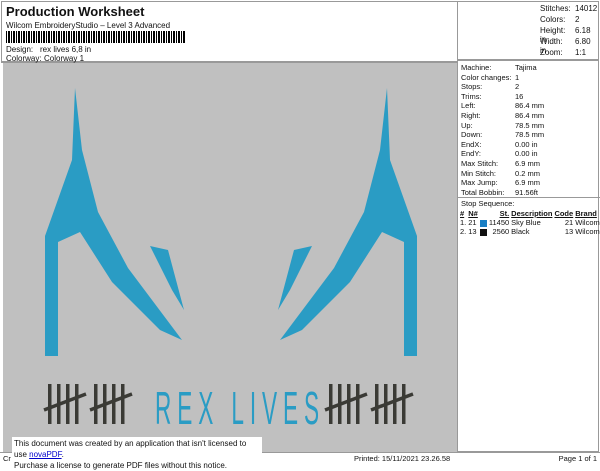  Describe the element at coordinates (499, 144) in the screenshot. I see `info-row: EndX: 0.00 in` at that location.